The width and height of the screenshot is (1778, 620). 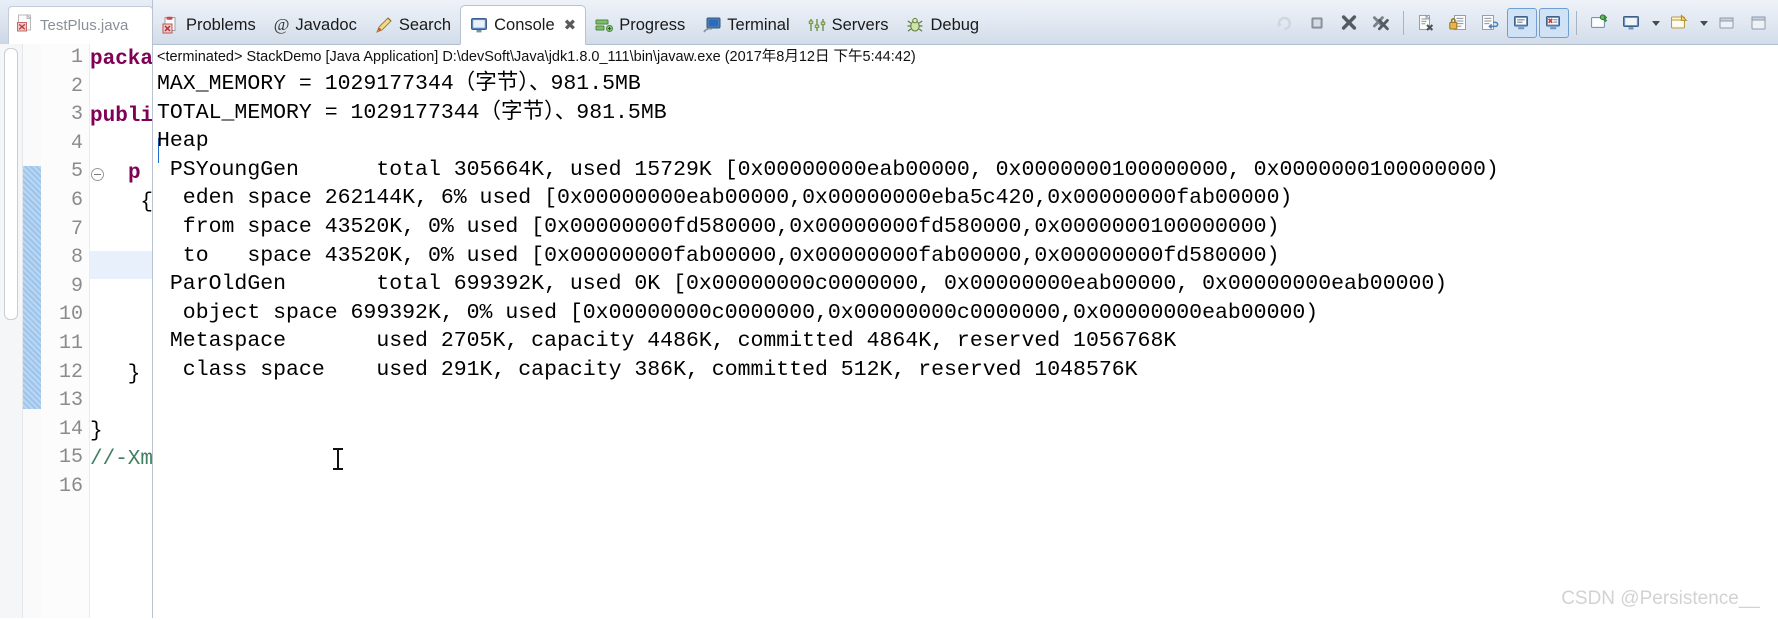 I want to click on tab-problems: Problems, so click(x=209, y=25).